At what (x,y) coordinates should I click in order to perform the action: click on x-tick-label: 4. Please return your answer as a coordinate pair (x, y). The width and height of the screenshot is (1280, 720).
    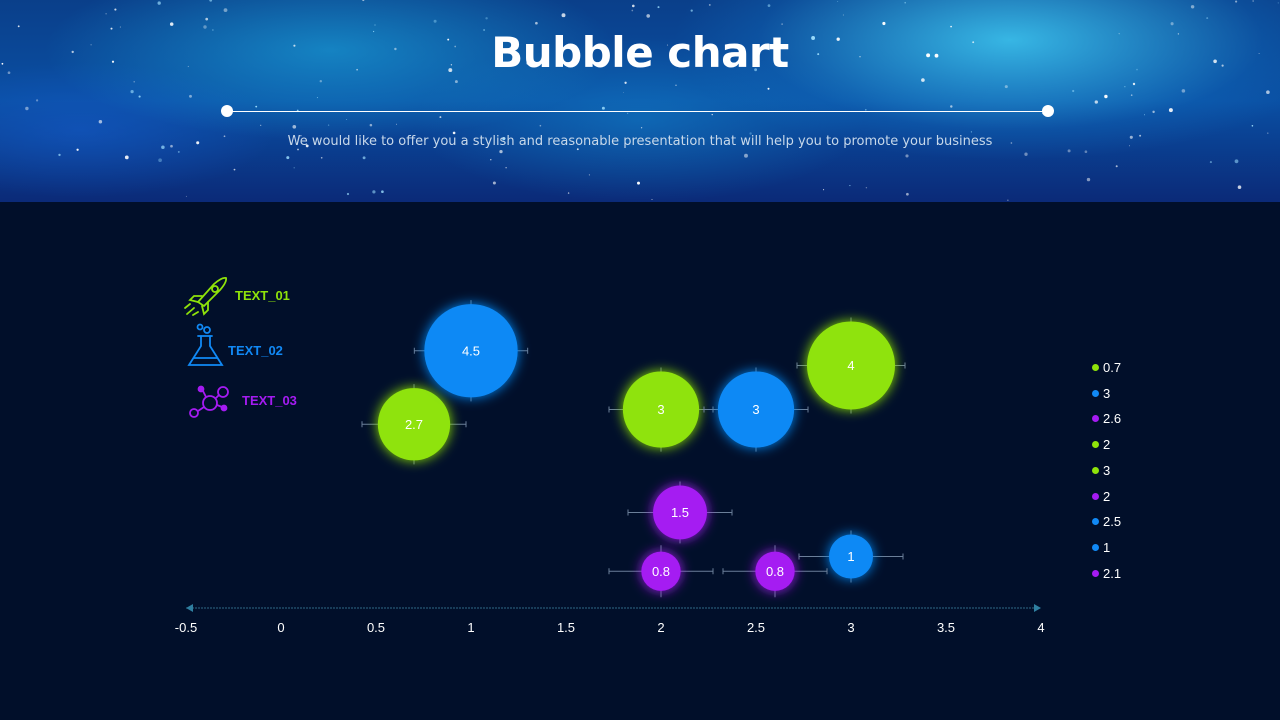
    Looking at the image, I should click on (1040, 627).